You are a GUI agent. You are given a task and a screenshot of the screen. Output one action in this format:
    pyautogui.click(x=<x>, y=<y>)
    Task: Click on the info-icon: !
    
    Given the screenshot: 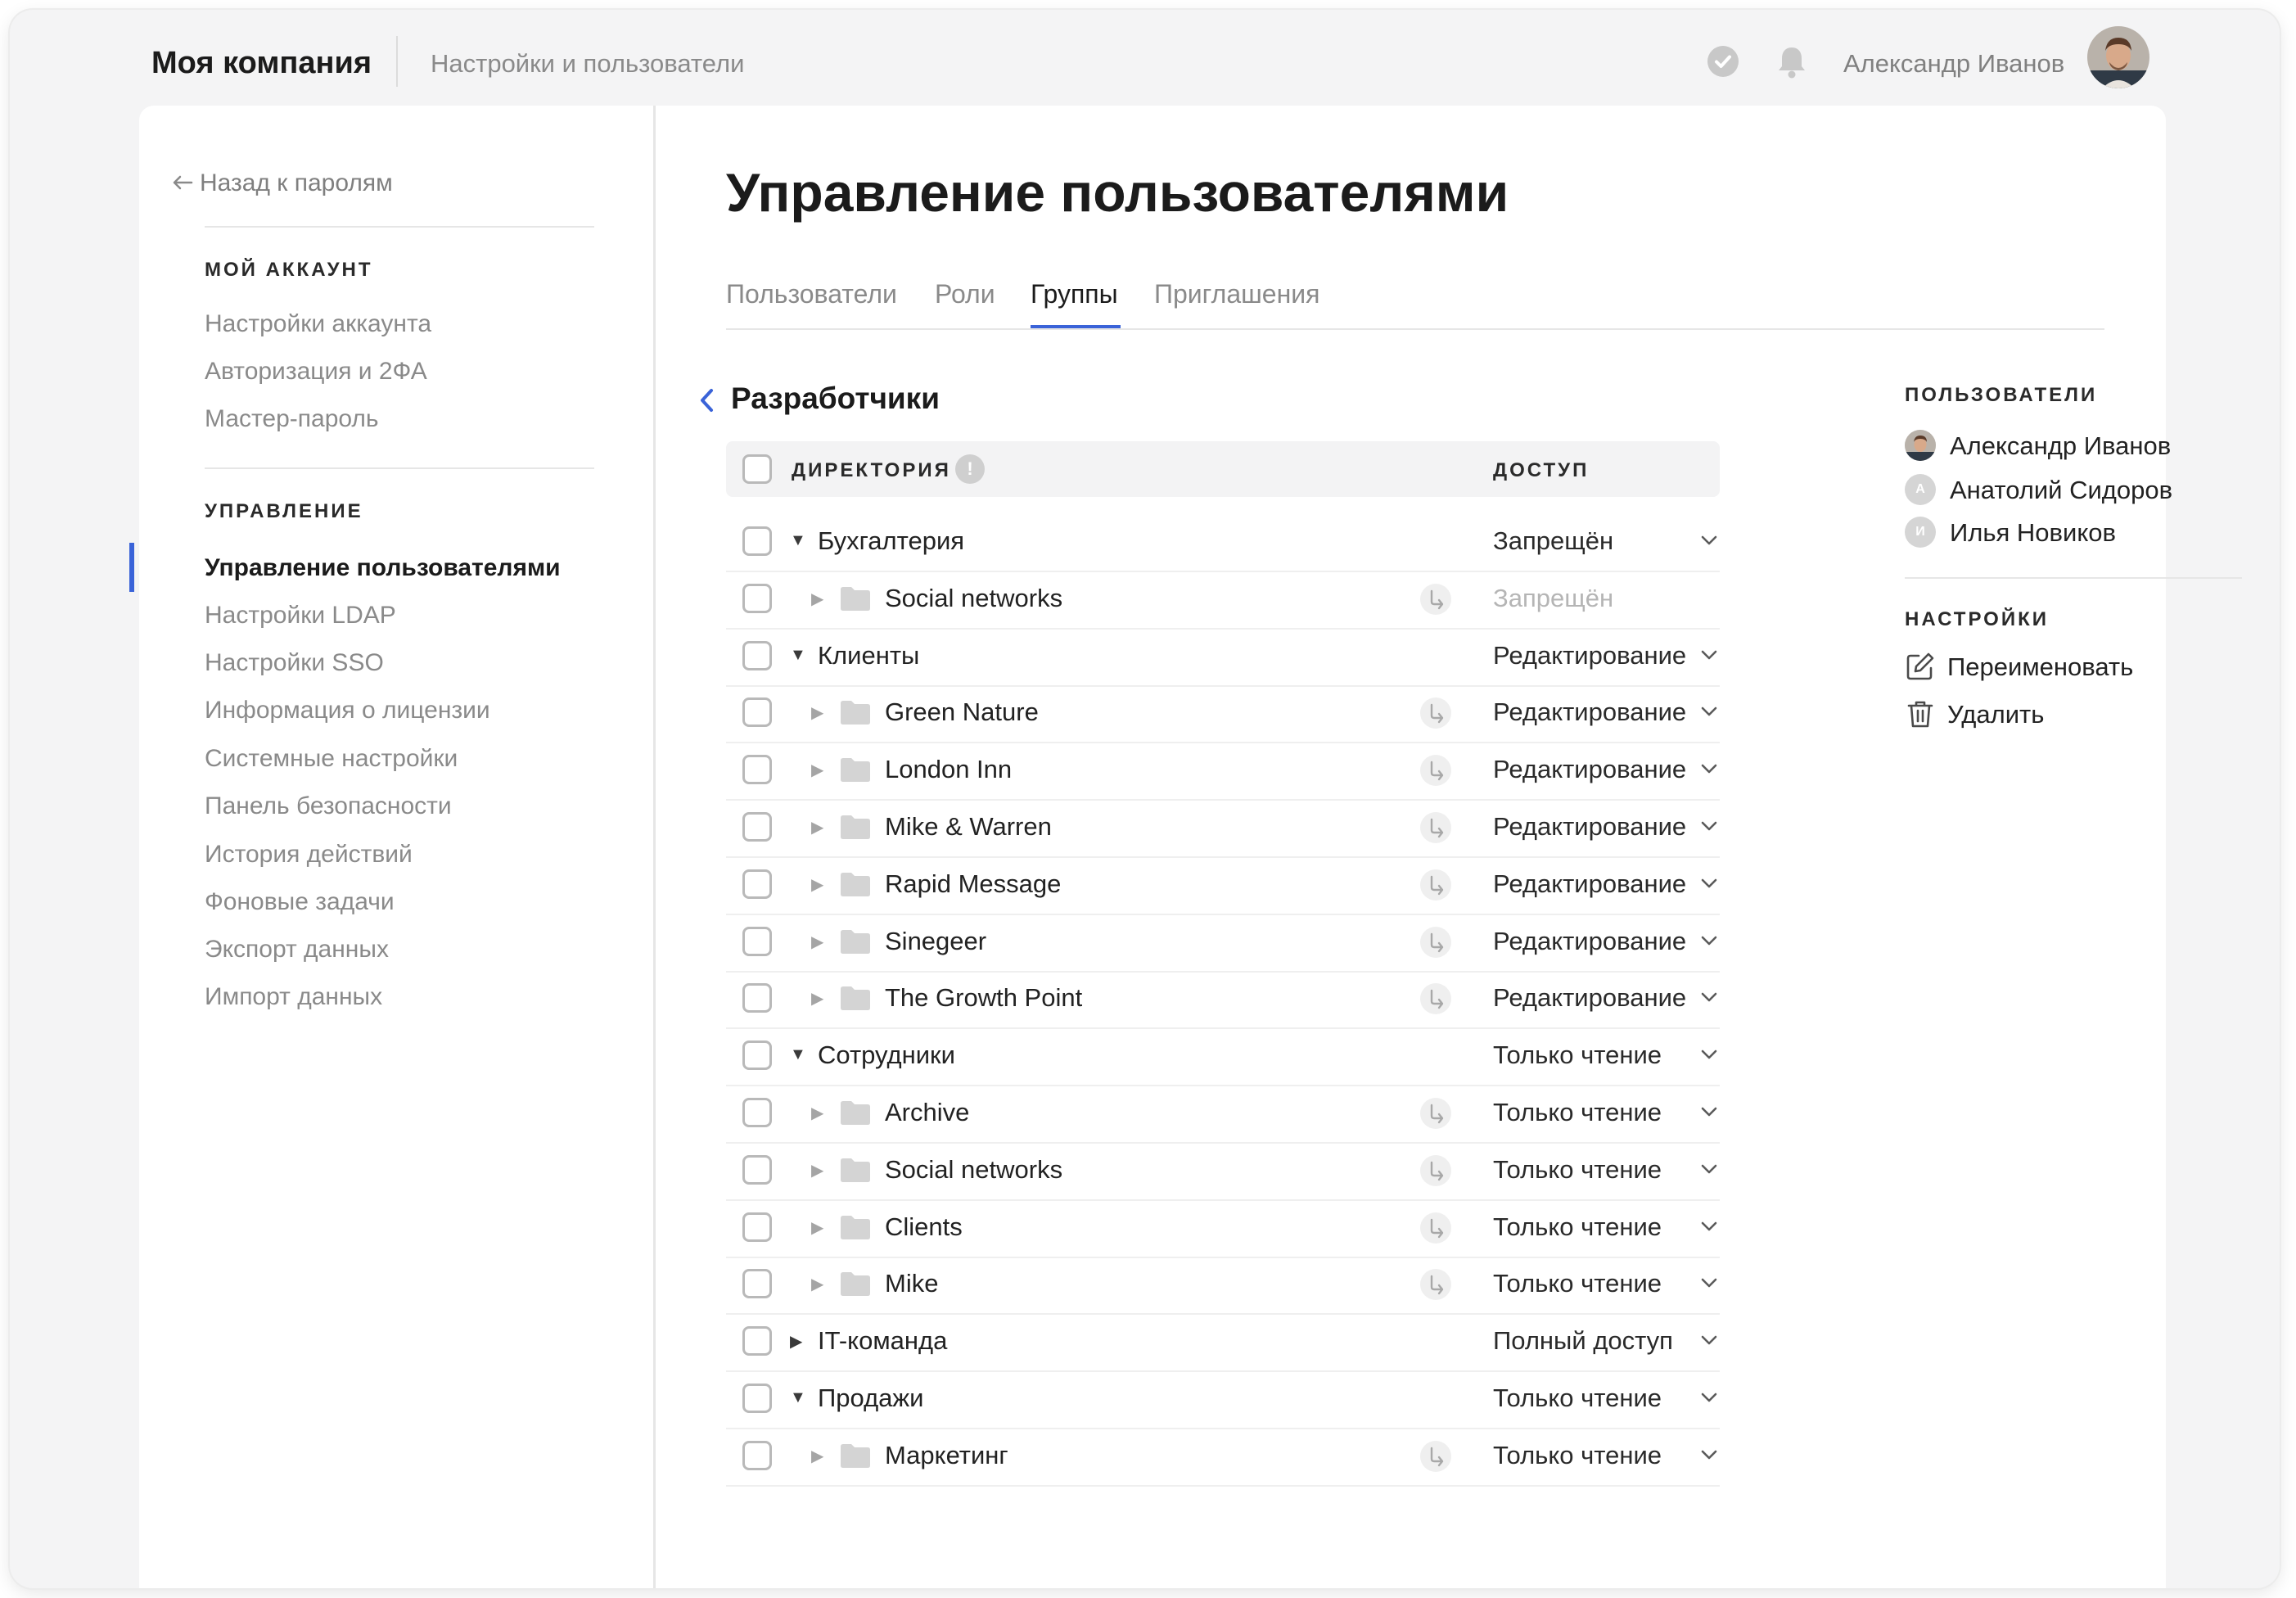 What is the action you would take?
    pyautogui.click(x=970, y=469)
    